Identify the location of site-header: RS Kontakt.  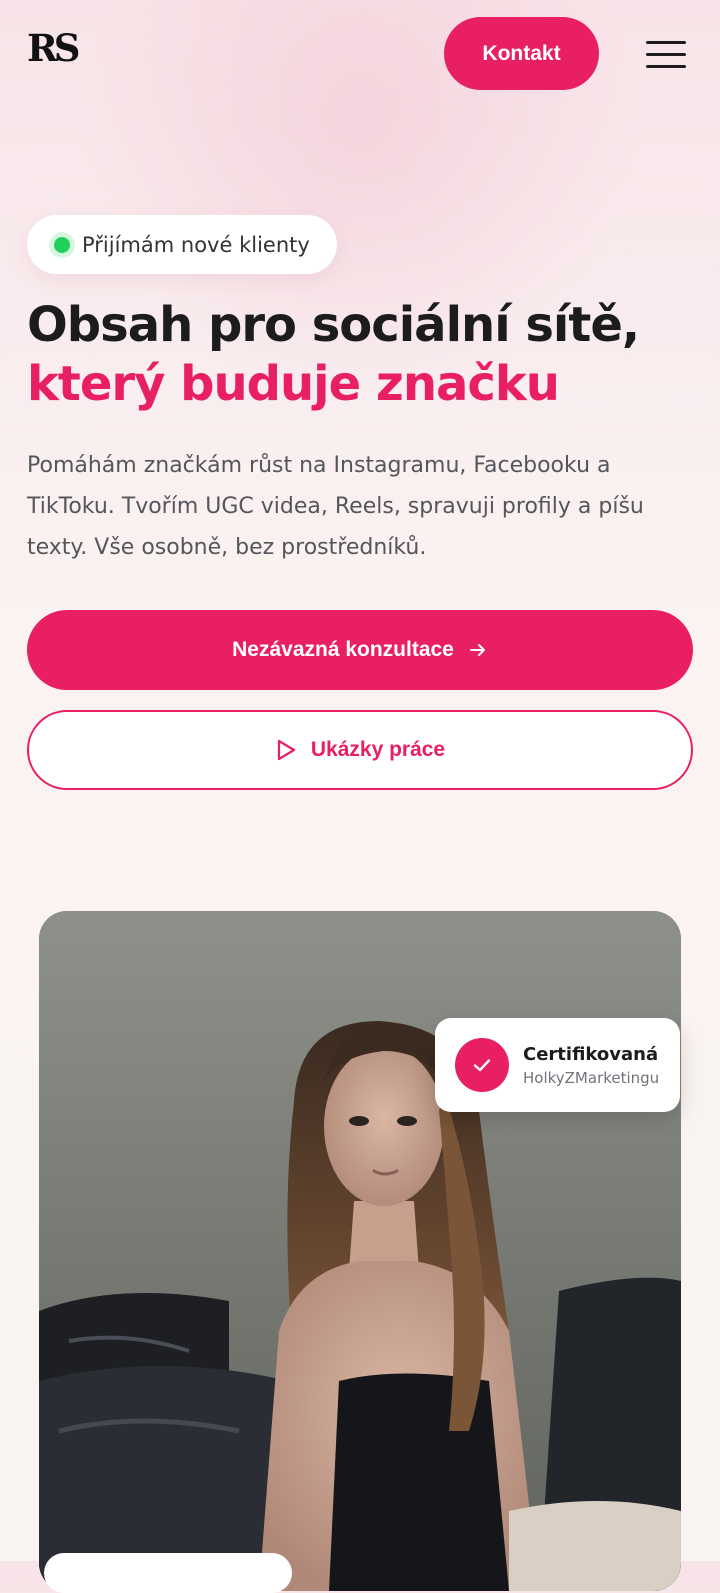
(360, 54).